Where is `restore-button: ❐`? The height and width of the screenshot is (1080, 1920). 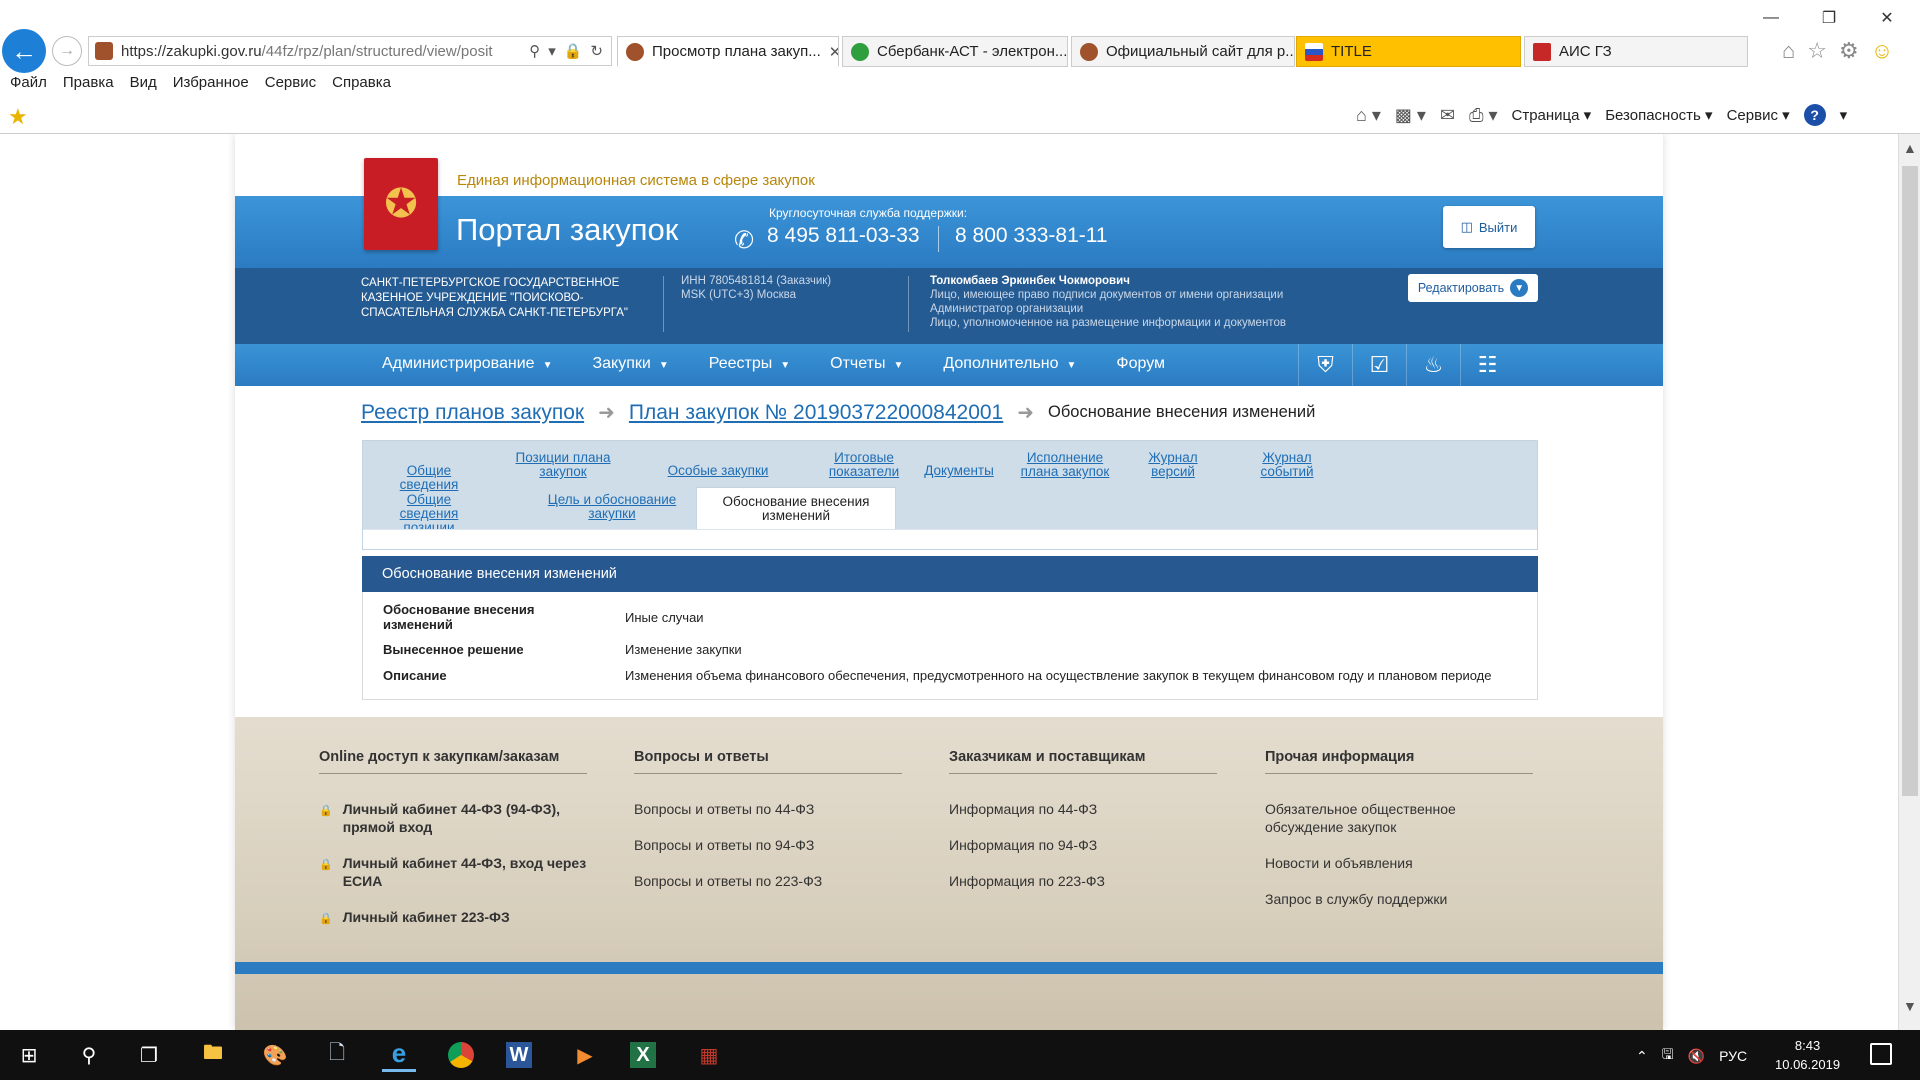 restore-button: ❐ is located at coordinates (1829, 18).